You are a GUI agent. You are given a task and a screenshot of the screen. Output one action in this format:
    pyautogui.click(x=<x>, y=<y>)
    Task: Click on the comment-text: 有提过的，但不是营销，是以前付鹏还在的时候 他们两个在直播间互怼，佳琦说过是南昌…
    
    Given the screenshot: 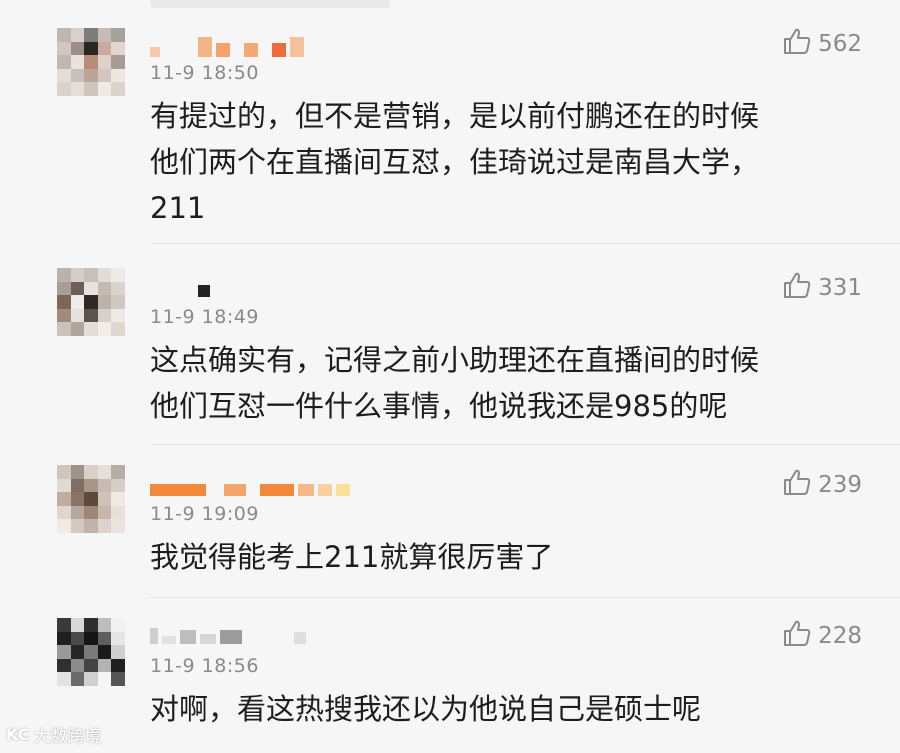 What is the action you would take?
    pyautogui.click(x=455, y=162)
    